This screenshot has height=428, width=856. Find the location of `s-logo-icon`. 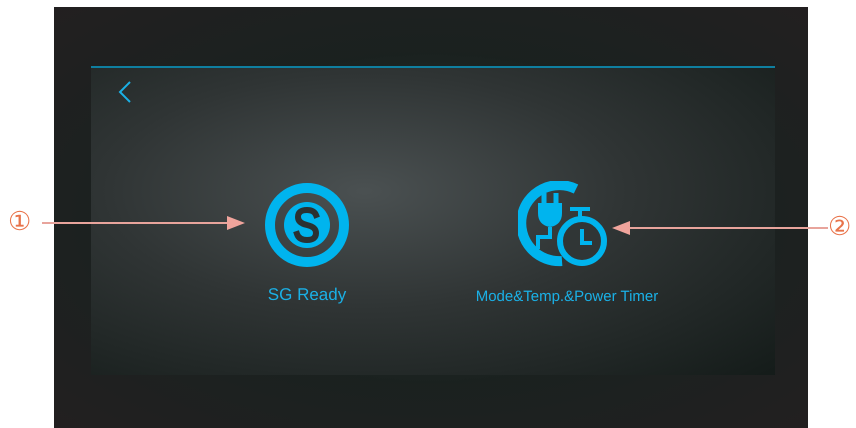

s-logo-icon is located at coordinates (307, 225).